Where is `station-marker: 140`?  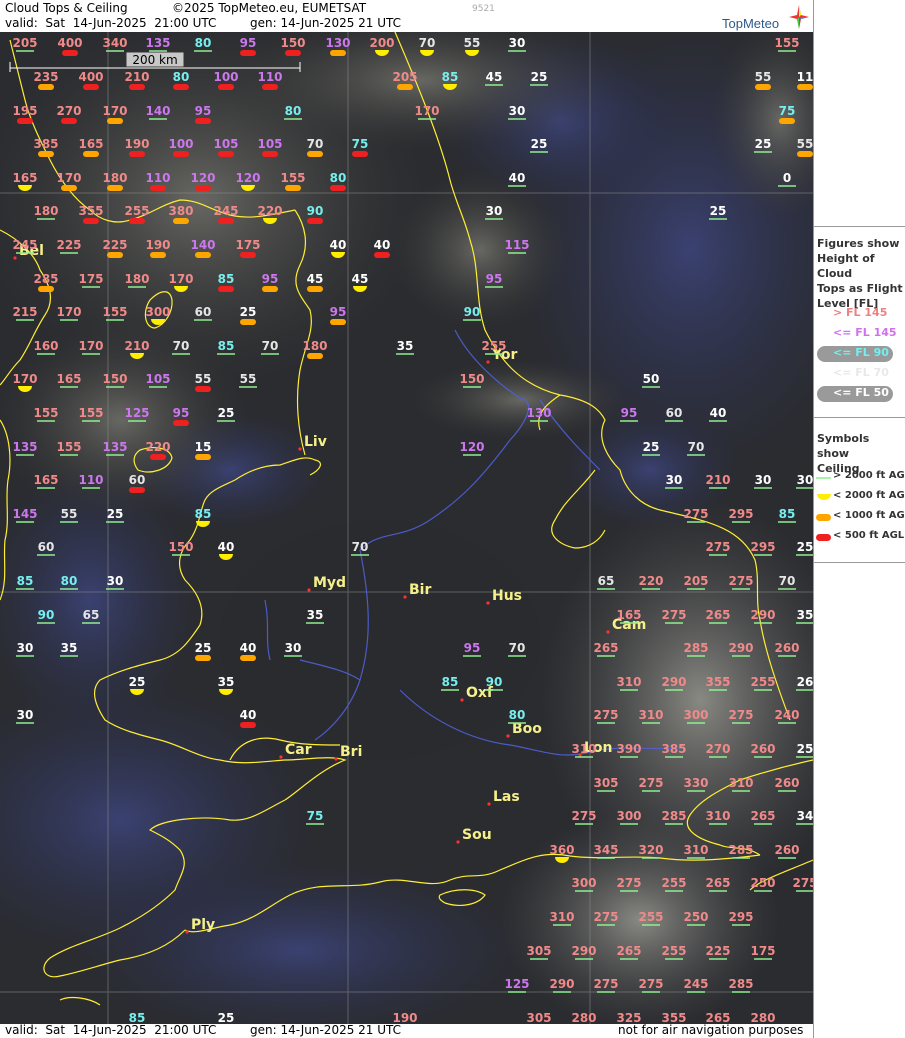
station-marker: 140 is located at coordinates (158, 112).